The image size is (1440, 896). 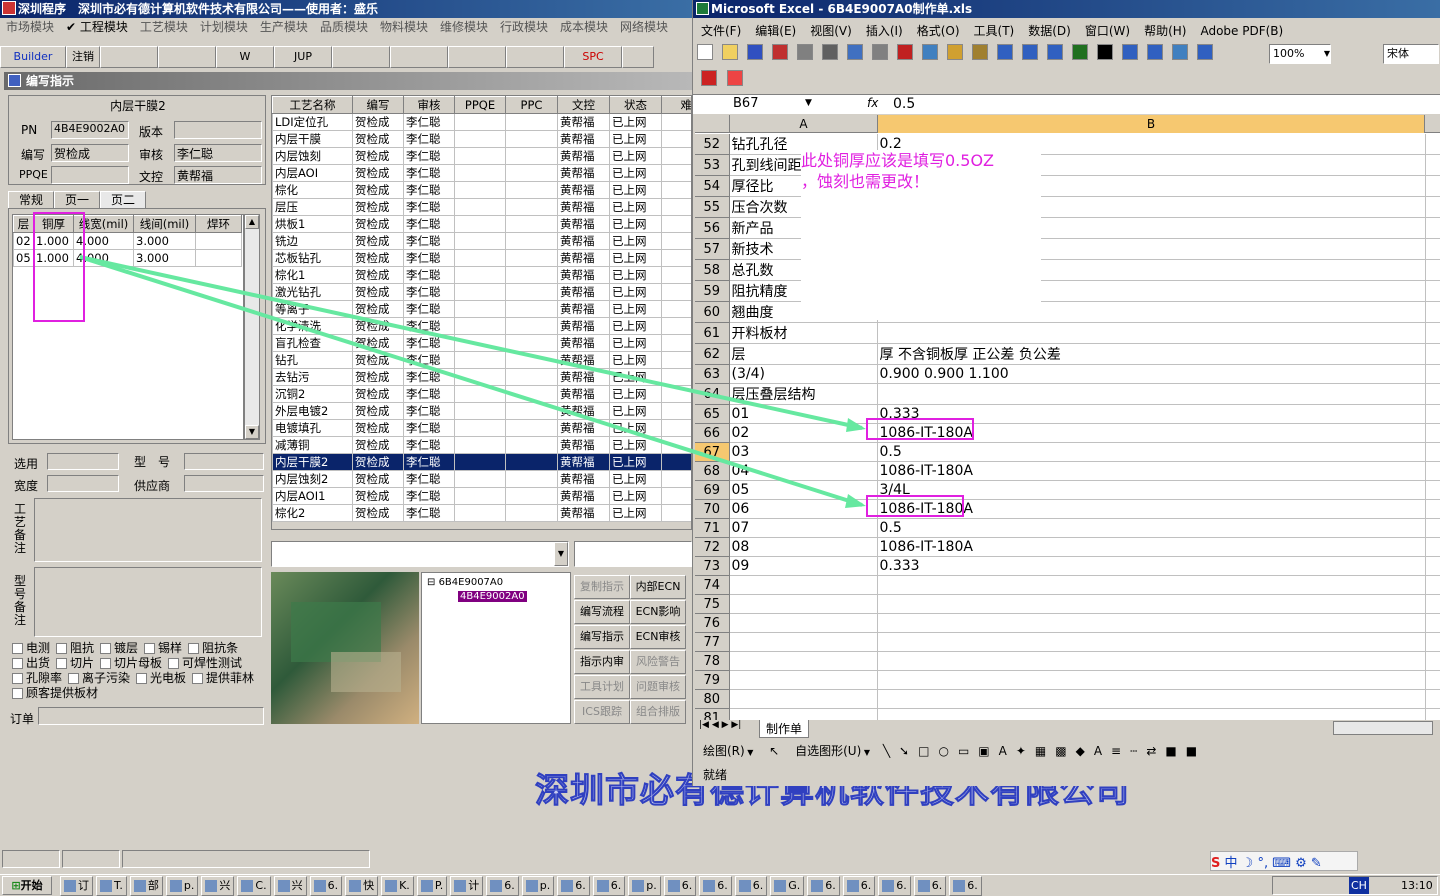 What do you see at coordinates (404, 885) in the screenshot?
I see `taskbar-item-label: K.` at bounding box center [404, 885].